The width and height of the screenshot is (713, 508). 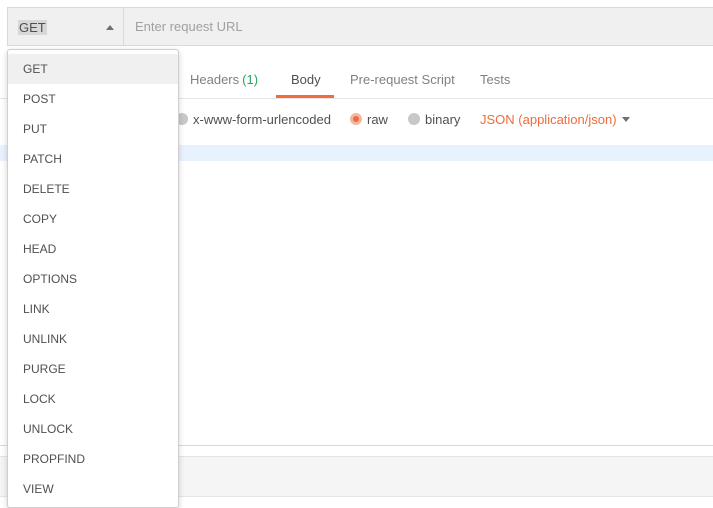 I want to click on tab-pre-request-script: Pre-request Script, so click(x=402, y=79).